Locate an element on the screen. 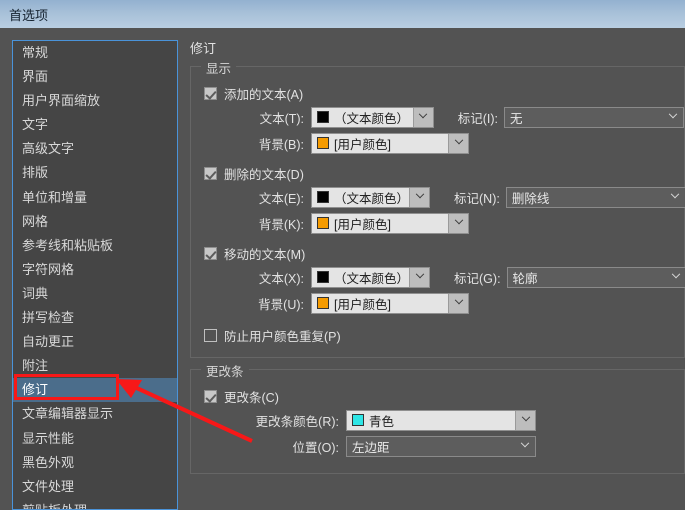  field-row-moved-mark: 标记(G): 轮廓 is located at coordinates (569, 277).